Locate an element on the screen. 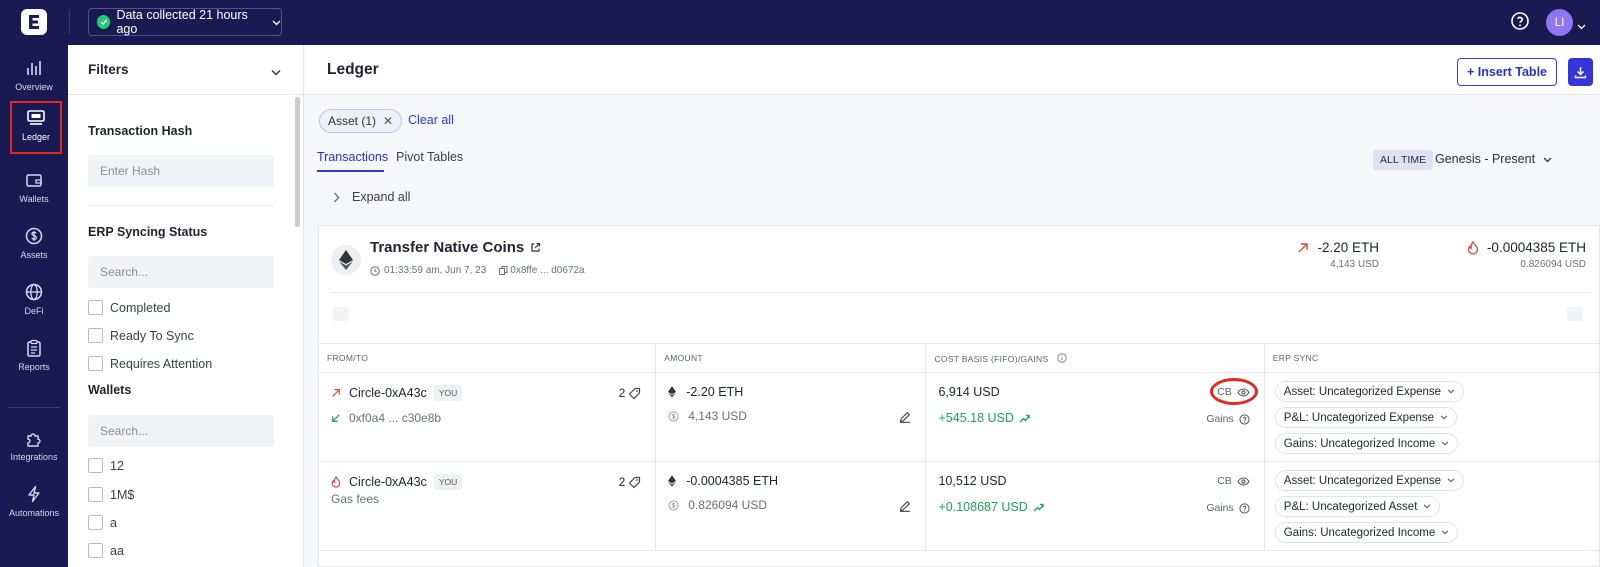 This screenshot has width=1600, height=567. fee-usd: 0.826094 USD is located at coordinates (1553, 264).